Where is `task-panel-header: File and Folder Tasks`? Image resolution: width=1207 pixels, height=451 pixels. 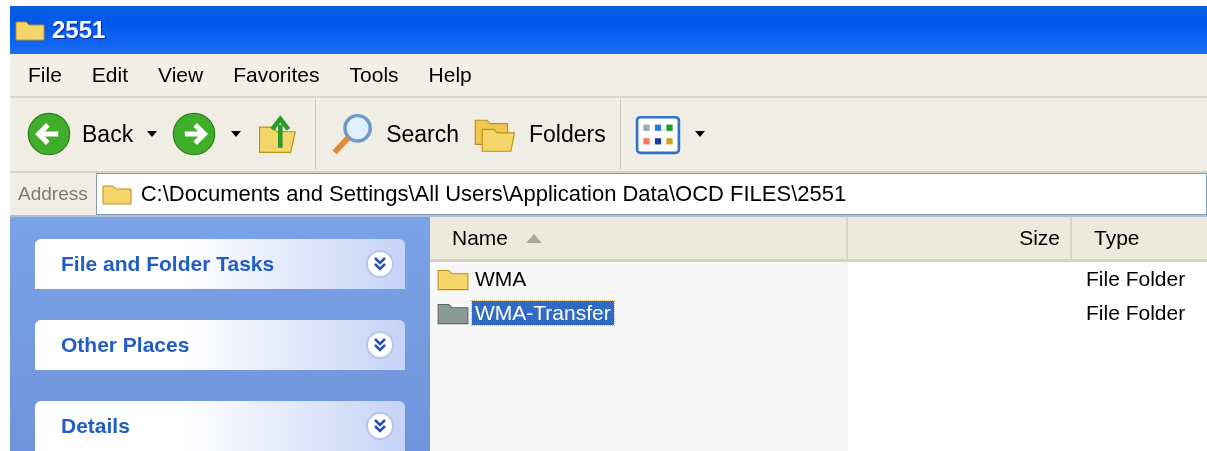 task-panel-header: File and Folder Tasks is located at coordinates (220, 264).